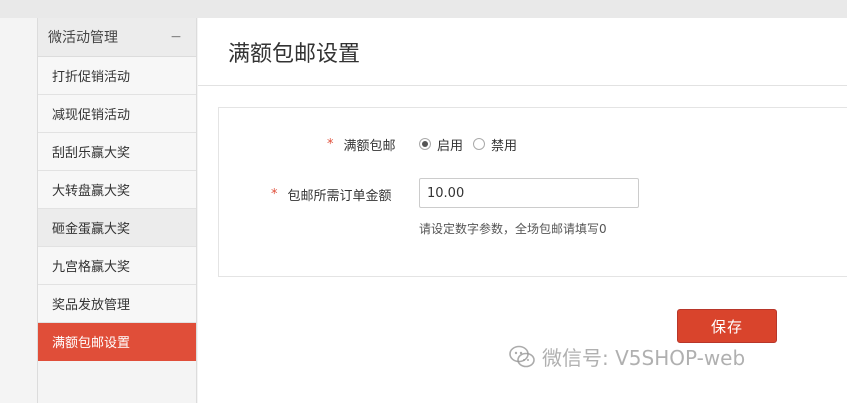  I want to click on sidebar-item-prize-distribution: 奖品发放管理, so click(117, 304).